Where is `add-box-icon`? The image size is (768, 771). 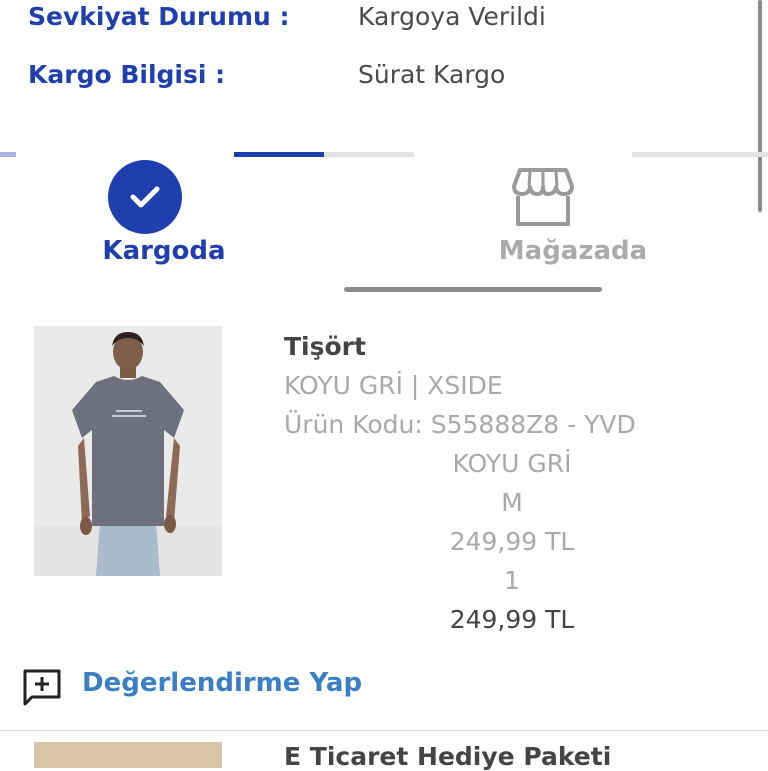 add-box-icon is located at coordinates (42, 687).